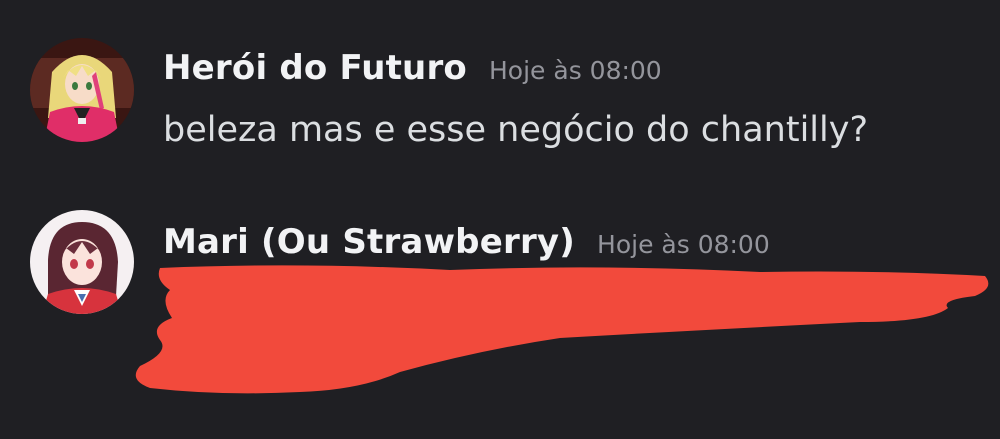 This screenshot has height=439, width=1000. What do you see at coordinates (369, 242) in the screenshot?
I see `username: Mari (Ou Strawberry)` at bounding box center [369, 242].